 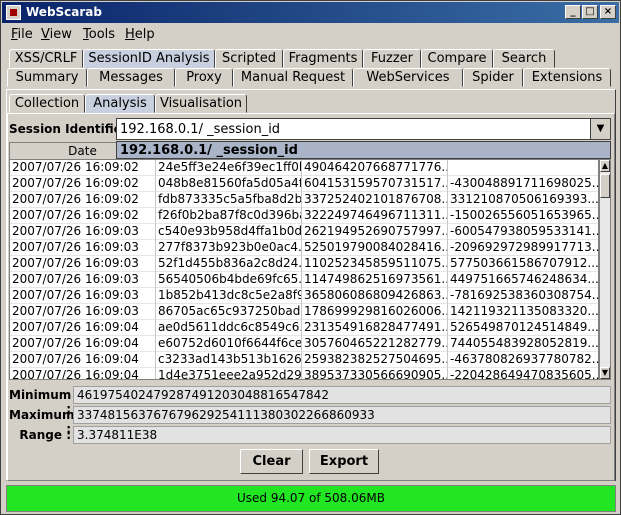 What do you see at coordinates (271, 461) in the screenshot?
I see `clear-button: Clear` at bounding box center [271, 461].